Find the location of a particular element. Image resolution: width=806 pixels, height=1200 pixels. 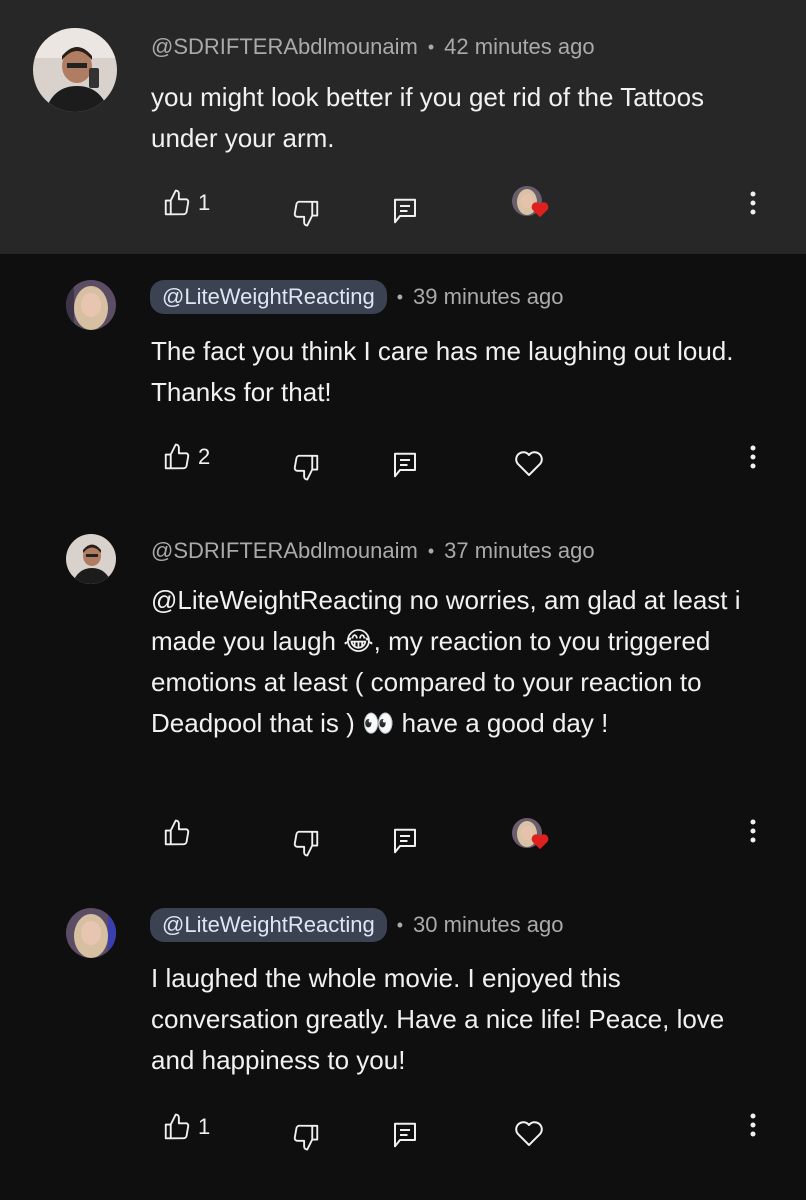

comment-time: 39 minutes ago is located at coordinates (488, 297).